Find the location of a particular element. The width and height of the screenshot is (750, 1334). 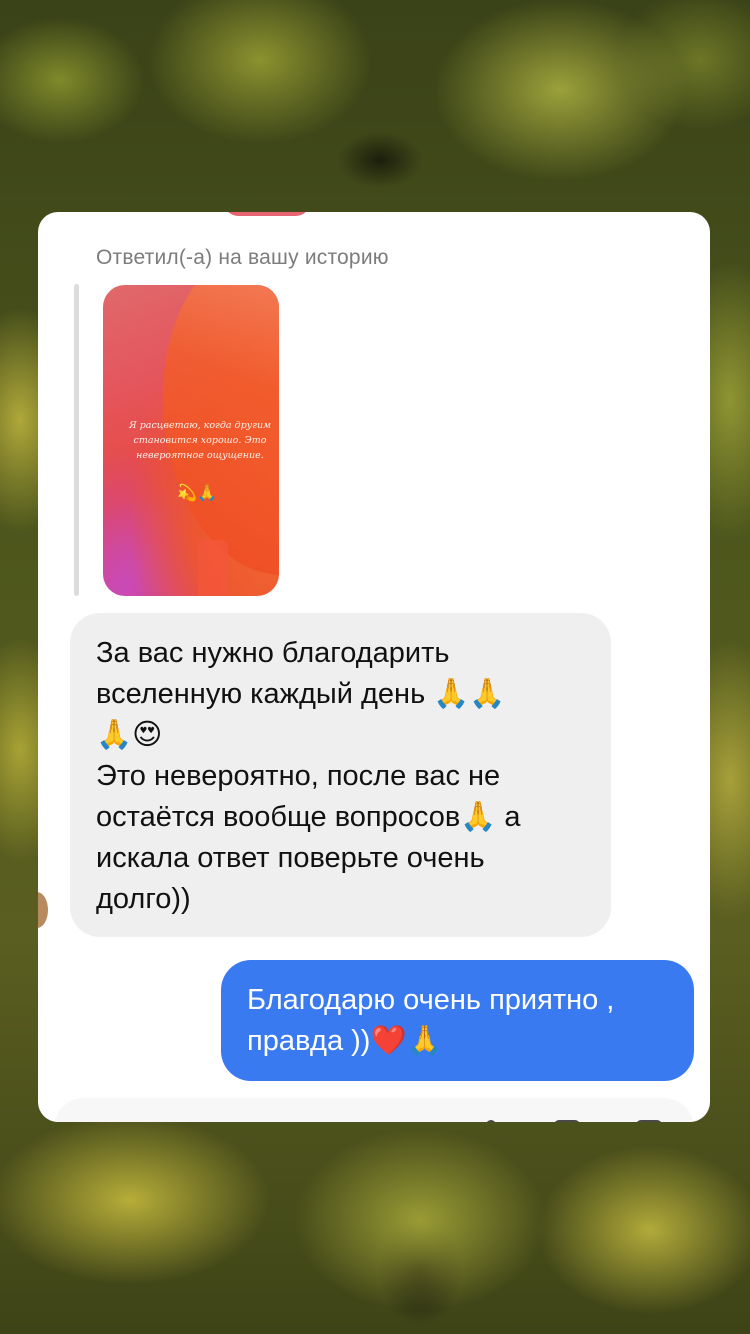

story-emoji: 💫🙏 is located at coordinates (197, 492).